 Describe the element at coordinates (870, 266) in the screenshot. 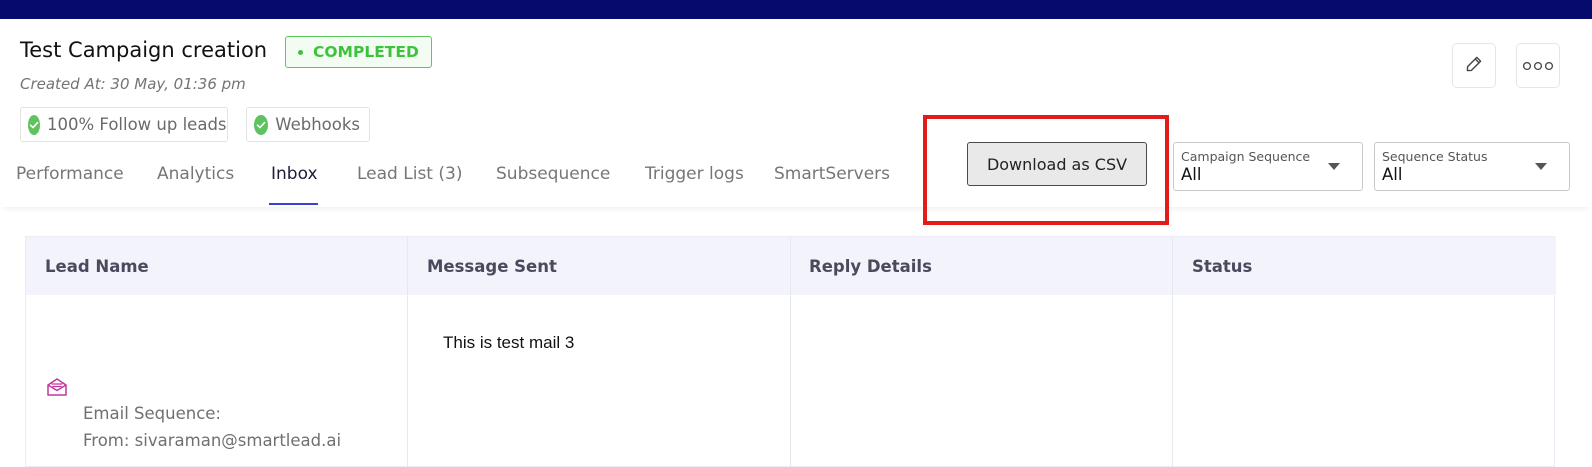

I see `column-header-reply-details: Reply Details` at that location.